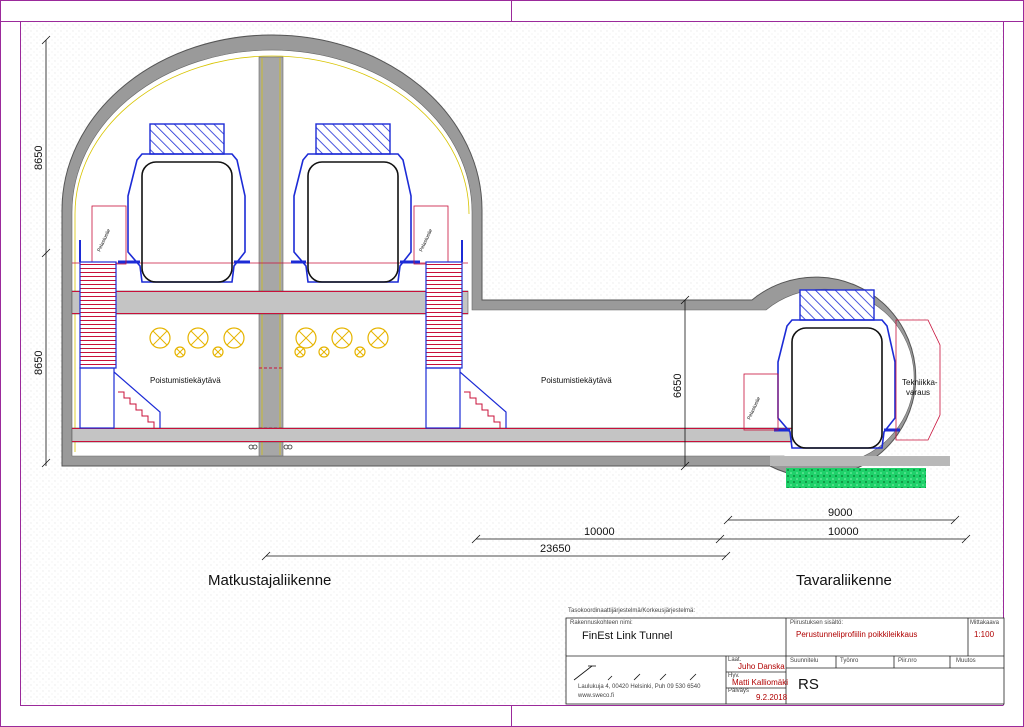  Describe the element at coordinates (920, 382) in the screenshot. I see `tech-reserve-label: Tekniikka-` at that location.